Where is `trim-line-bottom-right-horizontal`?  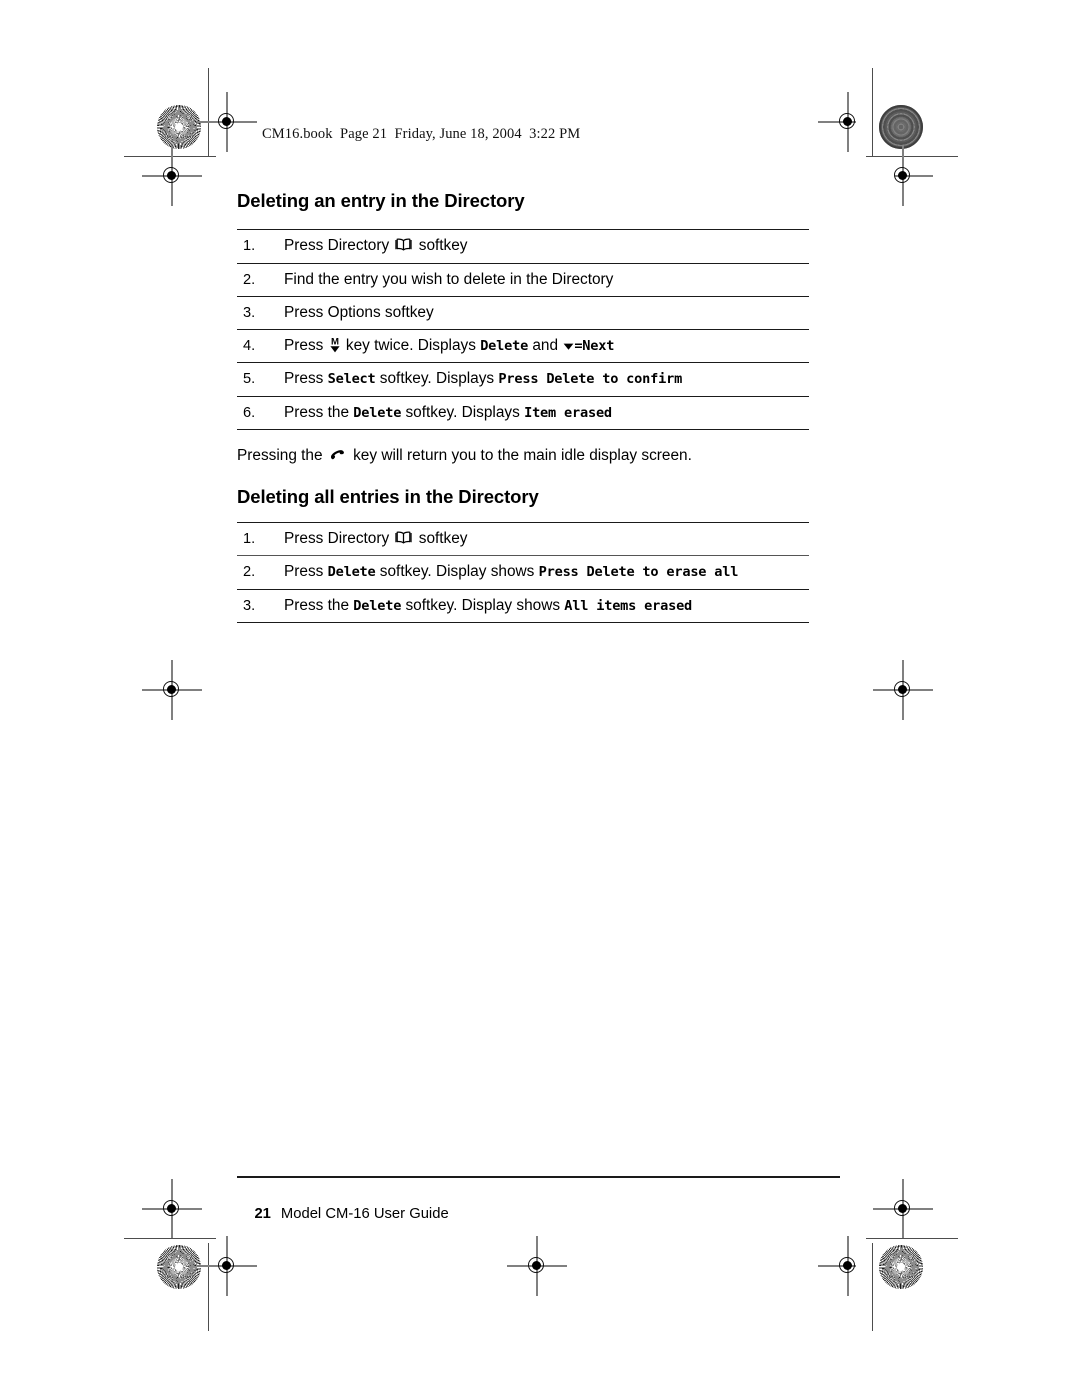 trim-line-bottom-right-horizontal is located at coordinates (912, 1239).